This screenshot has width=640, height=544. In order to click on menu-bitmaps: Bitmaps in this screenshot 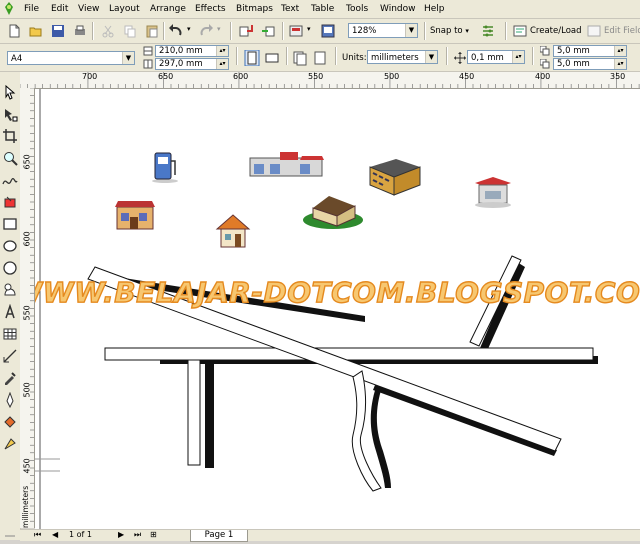, I will do `click(254, 9)`.